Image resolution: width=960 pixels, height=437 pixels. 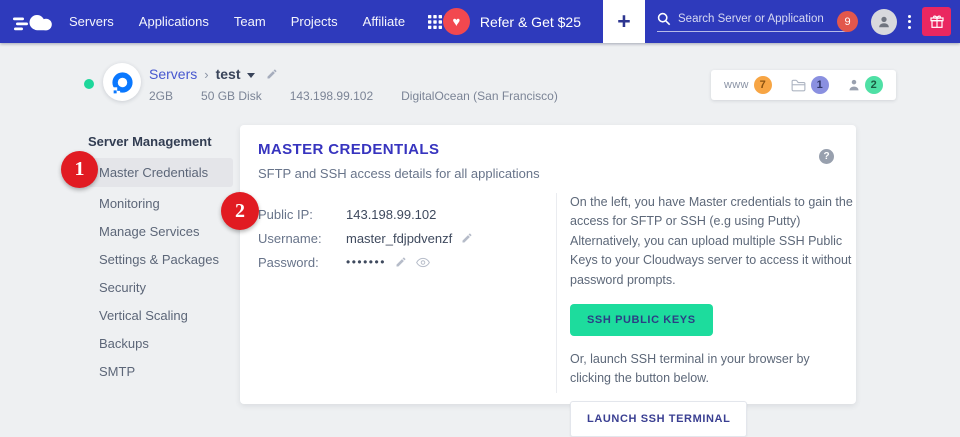 What do you see at coordinates (873, 85) in the screenshot?
I see `team-count: 2` at bounding box center [873, 85].